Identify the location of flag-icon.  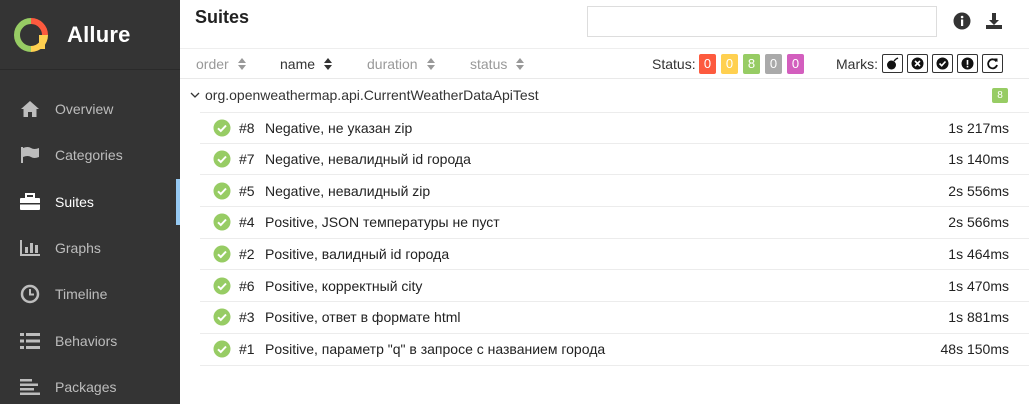
(30, 155).